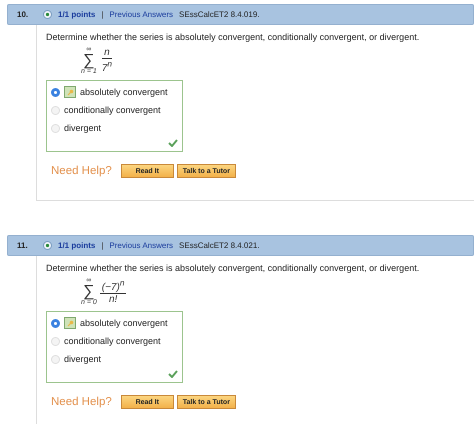 The width and height of the screenshot is (474, 424). What do you see at coordinates (106, 66) in the screenshot?
I see `denominator: 7$^{n}$` at bounding box center [106, 66].